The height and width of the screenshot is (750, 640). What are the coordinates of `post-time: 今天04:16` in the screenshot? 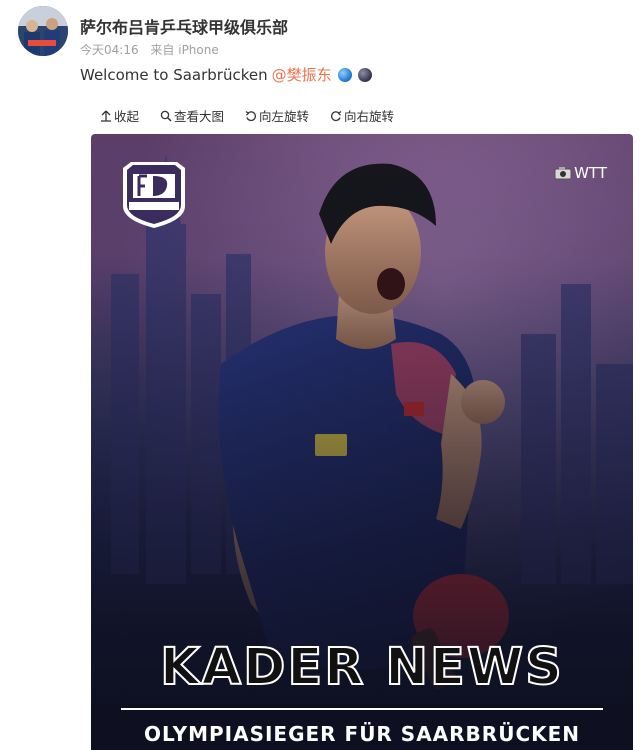 It's located at (109, 50).